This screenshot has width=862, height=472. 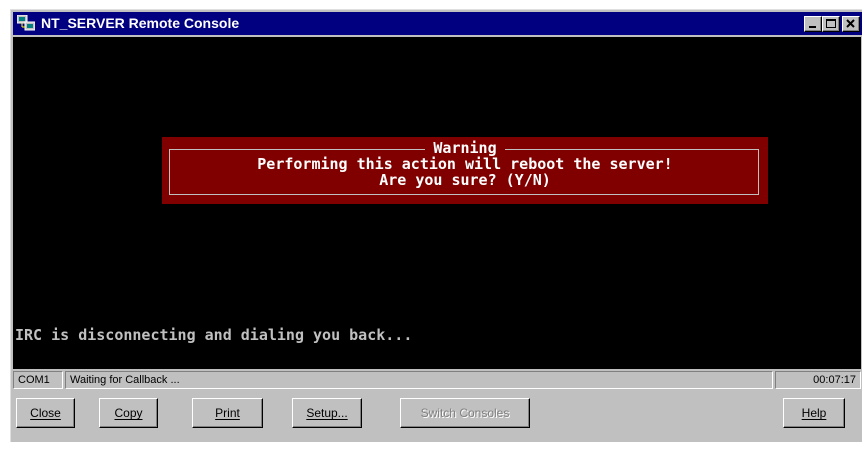 I want to click on copy-button: Copy, so click(x=128, y=413).